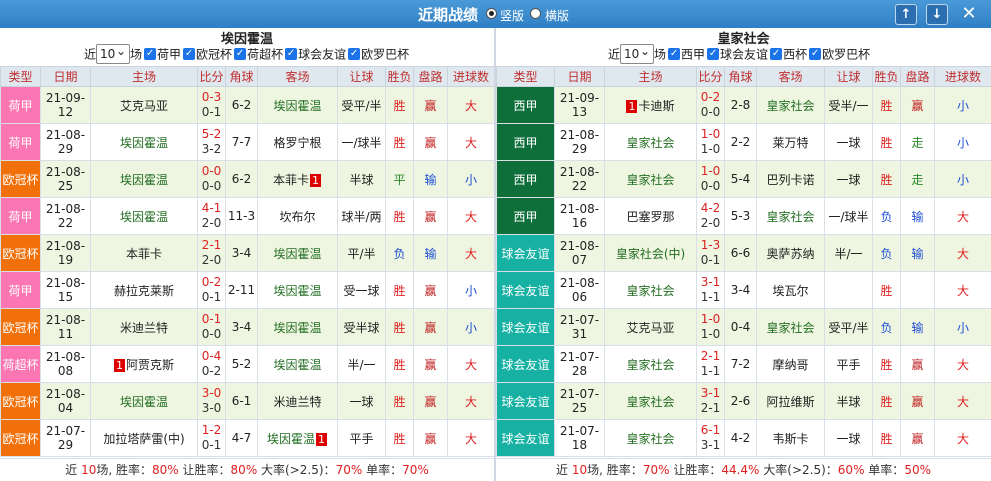  What do you see at coordinates (710, 179) in the screenshot?
I see `score-cell: 1-0 0-0` at bounding box center [710, 179].